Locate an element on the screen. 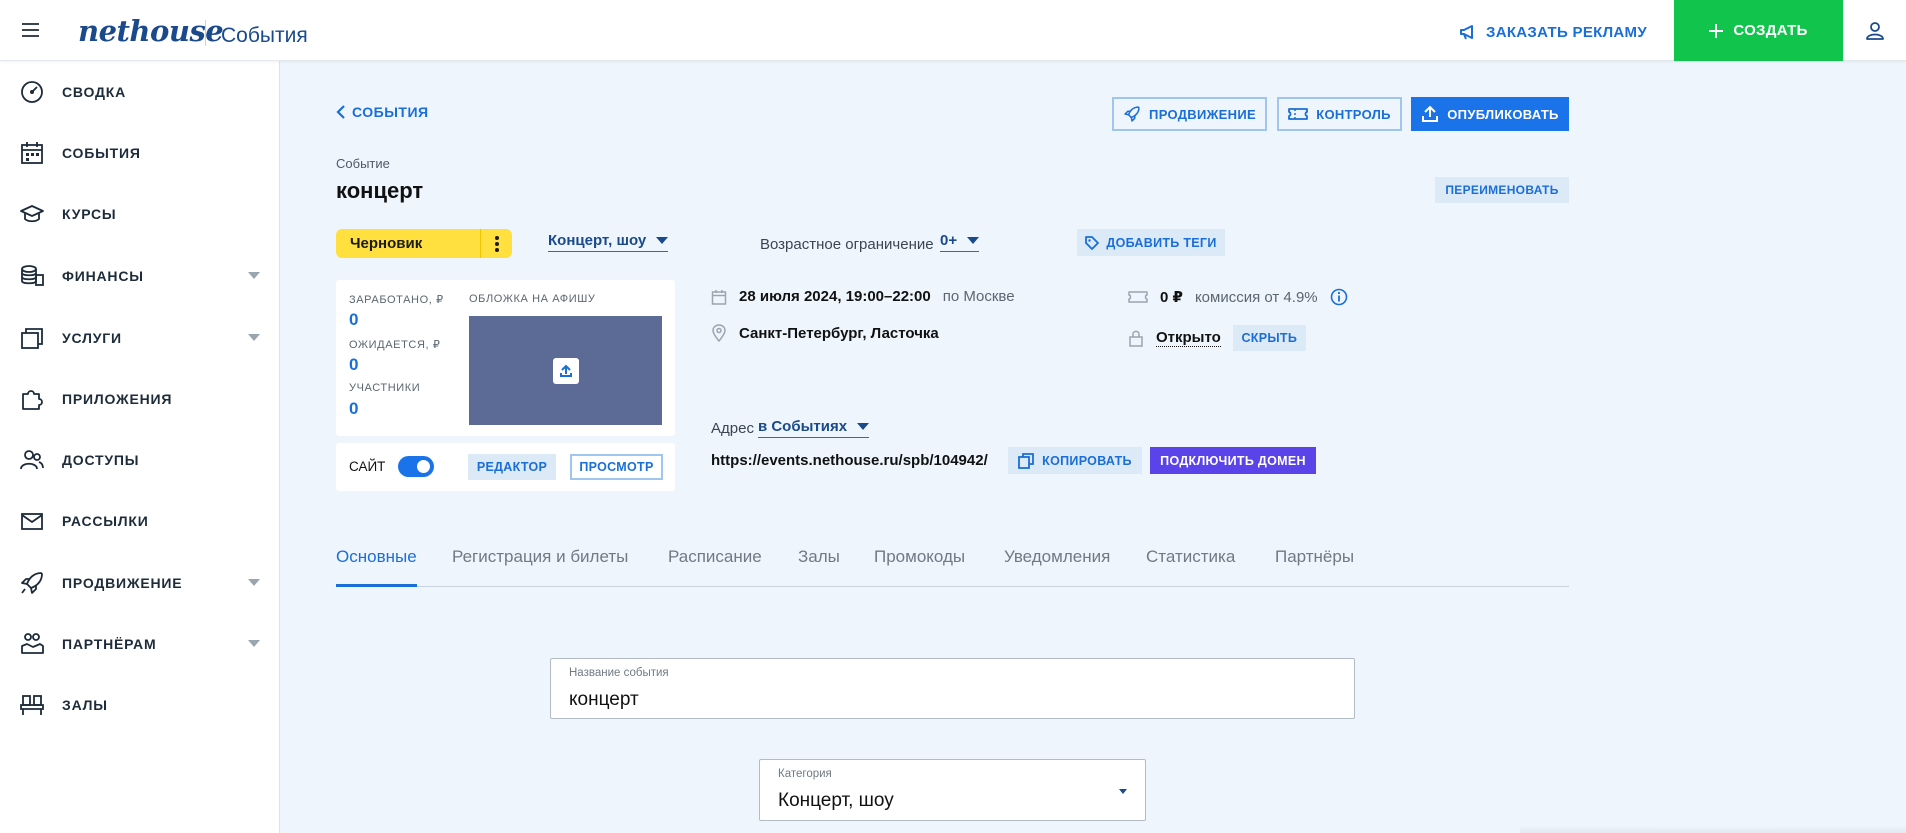 The image size is (1906, 833). menu-icon is located at coordinates (31, 30).